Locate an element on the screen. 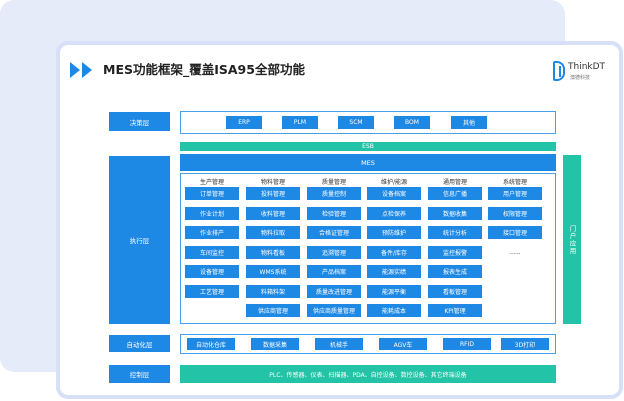  system-box-erp: ERP is located at coordinates (244, 122).